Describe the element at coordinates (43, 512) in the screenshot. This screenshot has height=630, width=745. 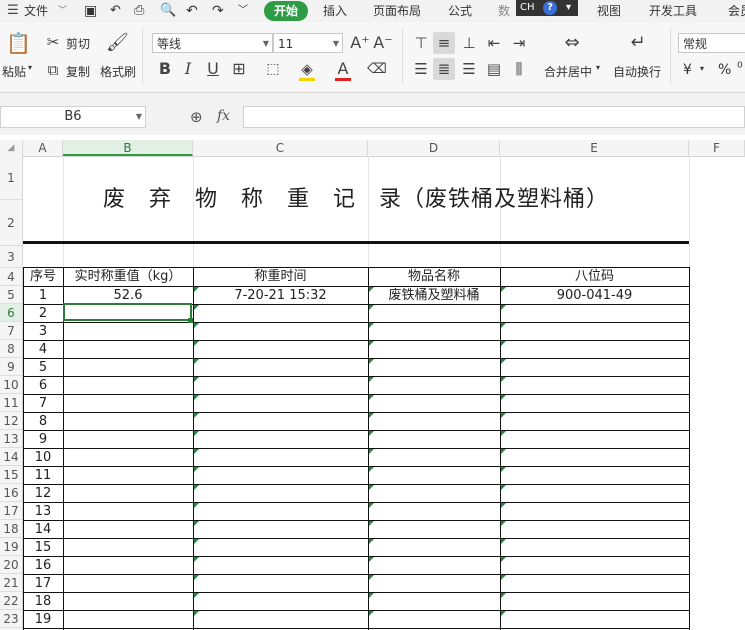
I see `cell-seq: 13` at that location.